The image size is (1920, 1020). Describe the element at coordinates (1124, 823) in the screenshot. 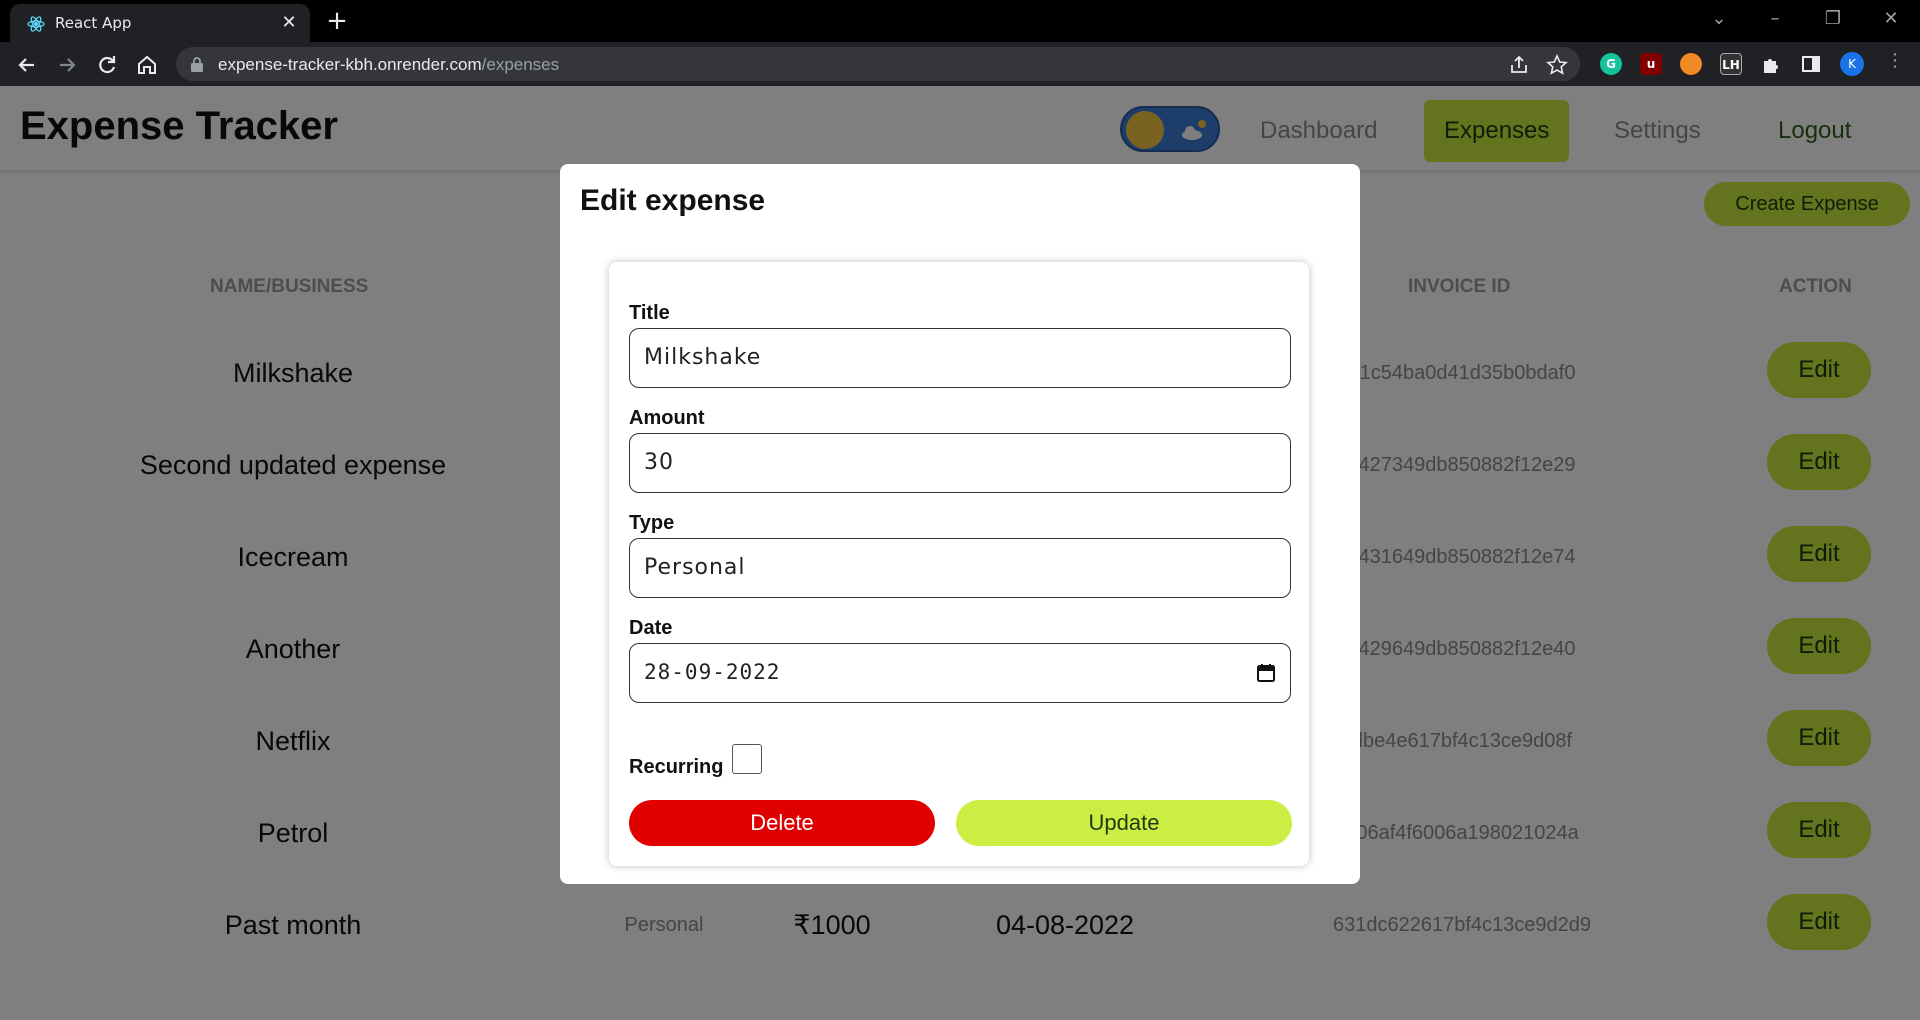

I see `update-button: Update` at that location.